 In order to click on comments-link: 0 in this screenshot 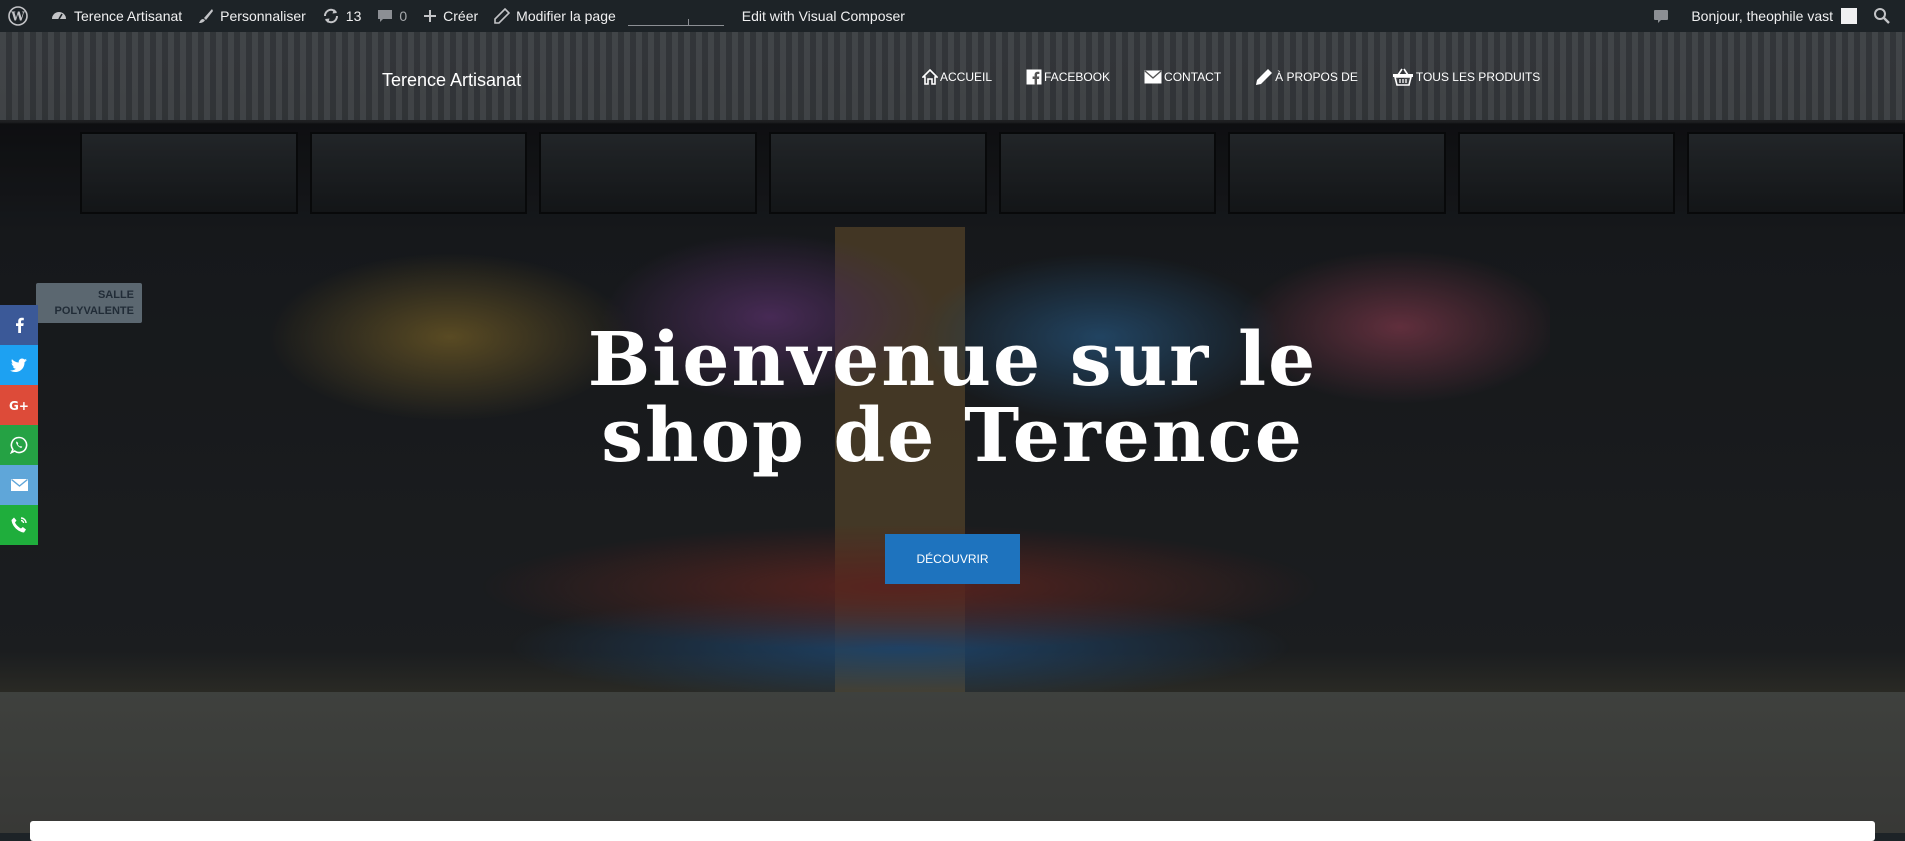, I will do `click(392, 16)`.